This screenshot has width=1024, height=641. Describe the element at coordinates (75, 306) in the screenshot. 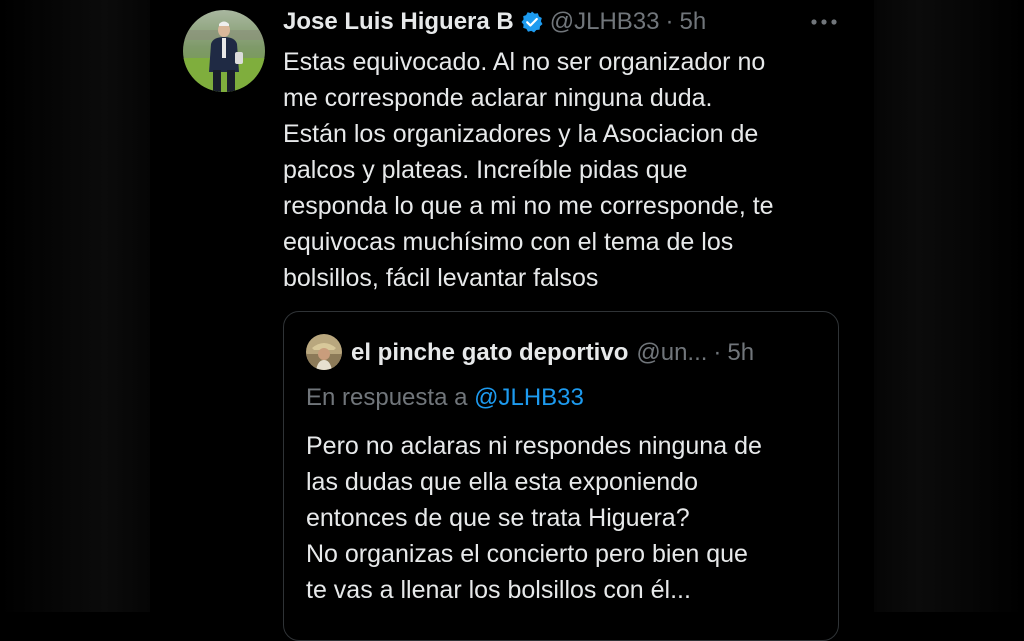

I see `left-backdrop` at that location.